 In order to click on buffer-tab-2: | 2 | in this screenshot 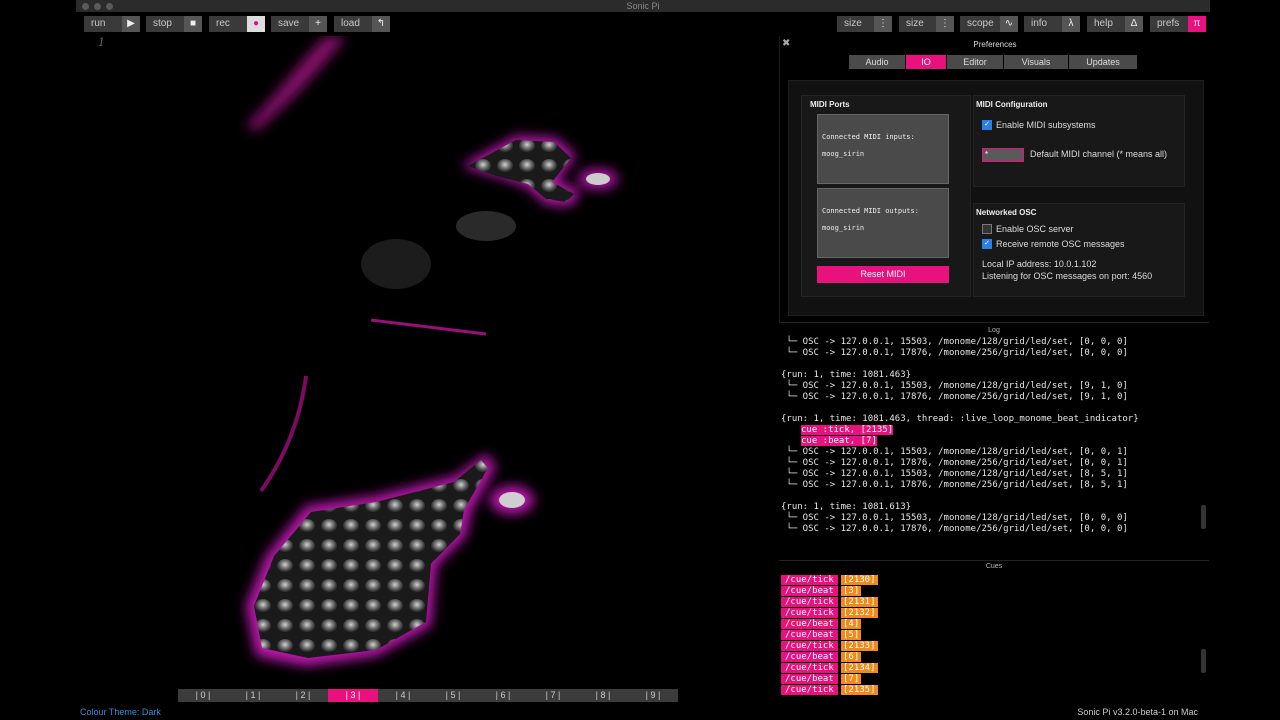, I will do `click(303, 695)`.